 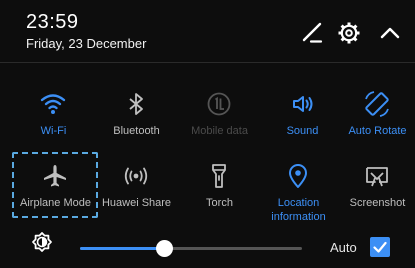 I want to click on toggle-screenshot: Screenshot, so click(x=375, y=186).